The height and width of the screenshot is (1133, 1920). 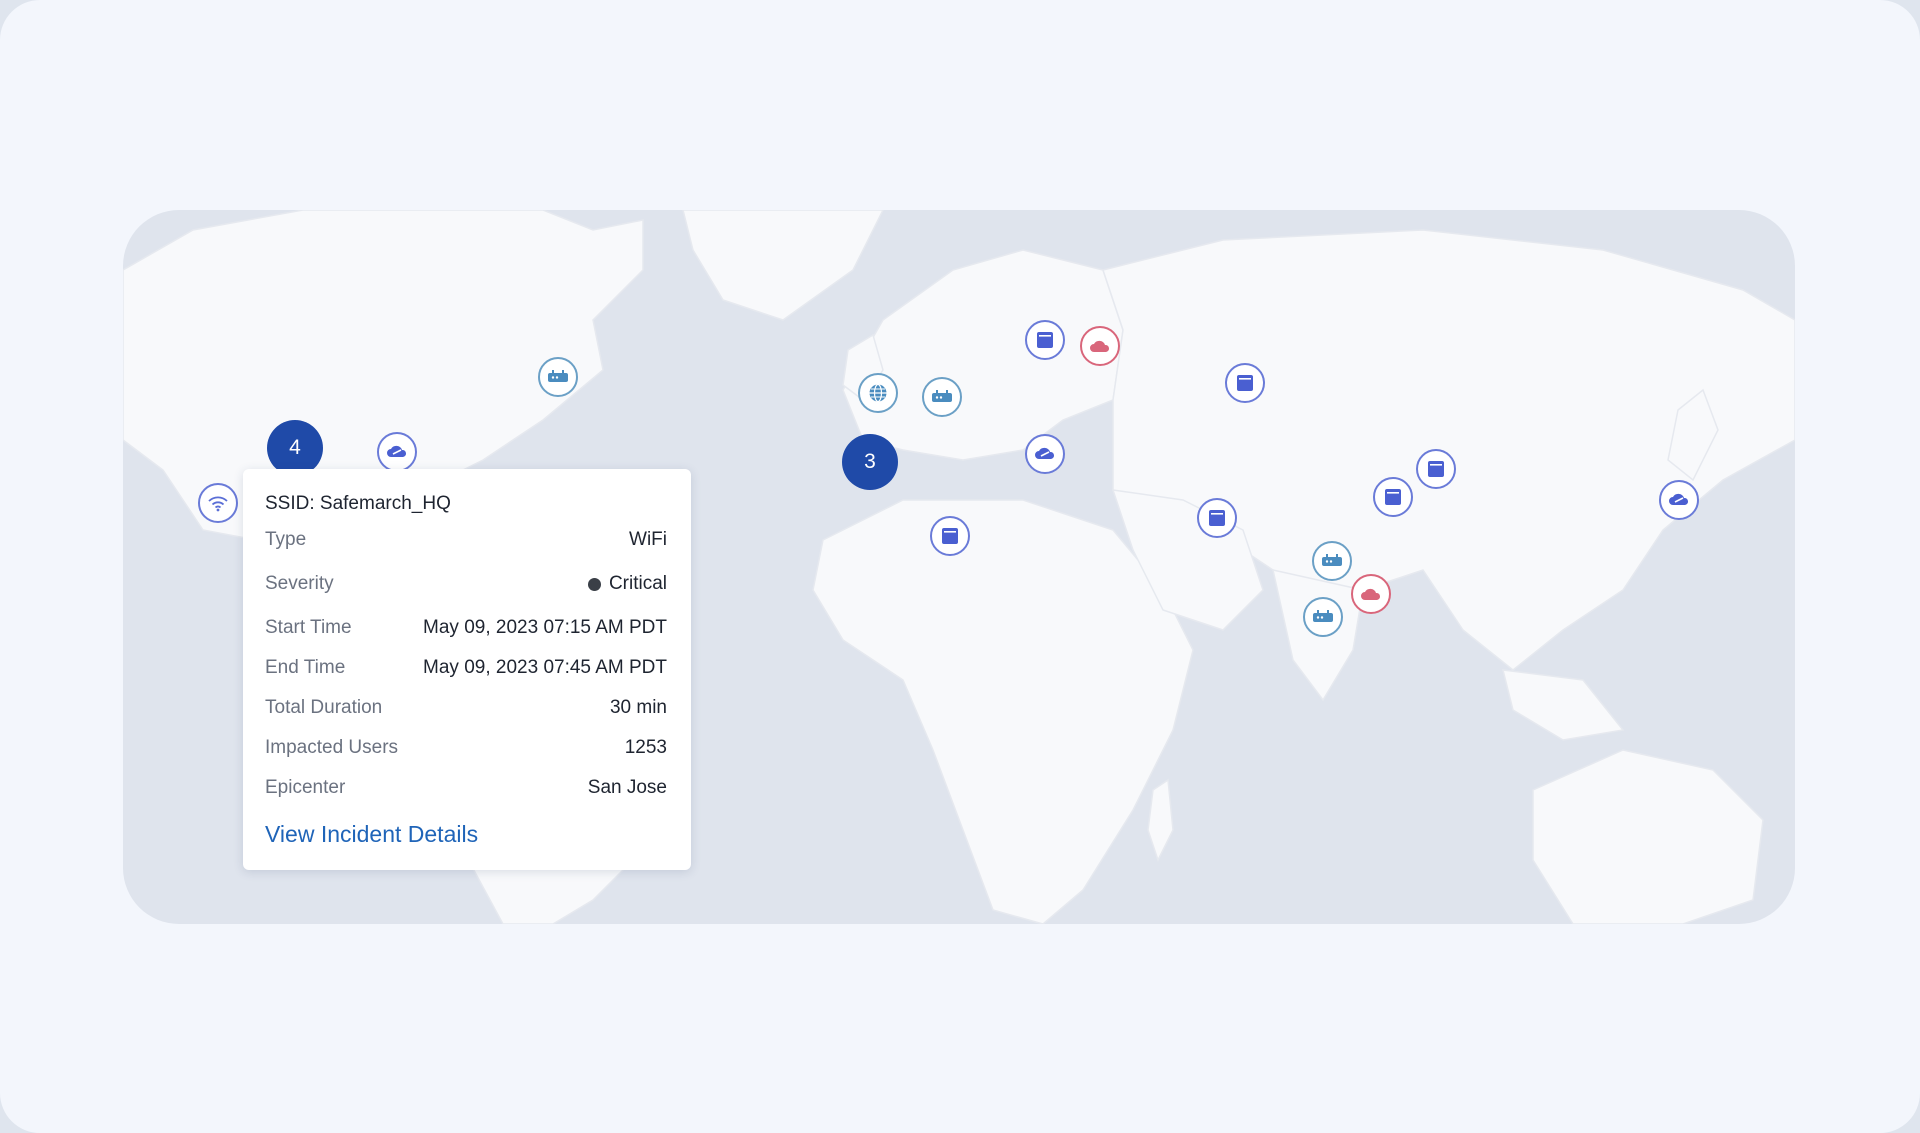 What do you see at coordinates (638, 707) in the screenshot?
I see `row-value: 30 min` at bounding box center [638, 707].